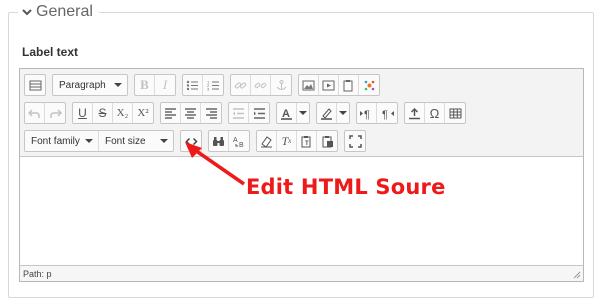 The height and width of the screenshot is (305, 600). What do you see at coordinates (307, 144) in the screenshot?
I see `svg-text: T` at bounding box center [307, 144].